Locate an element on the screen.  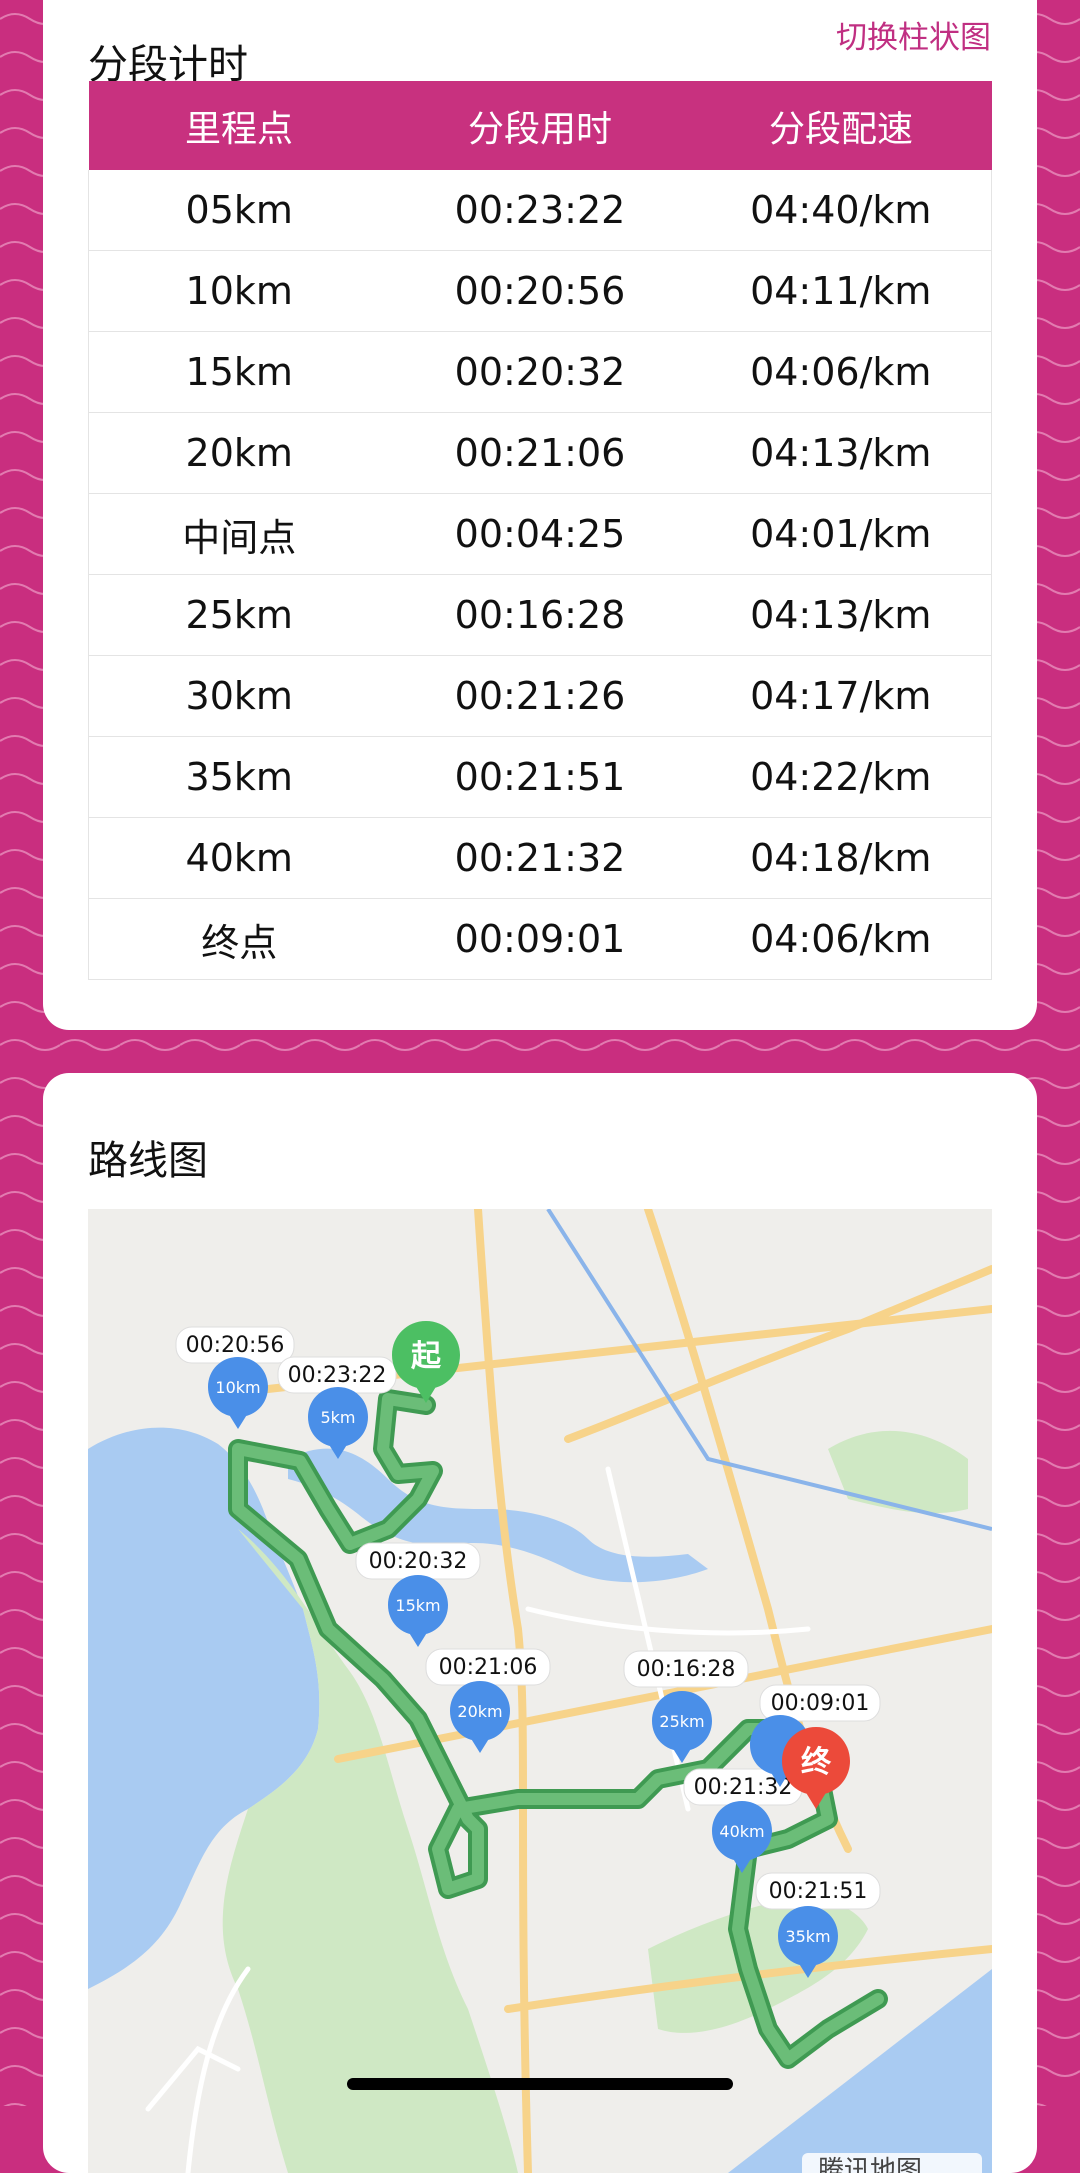
cell-point: 30km is located at coordinates (239, 696).